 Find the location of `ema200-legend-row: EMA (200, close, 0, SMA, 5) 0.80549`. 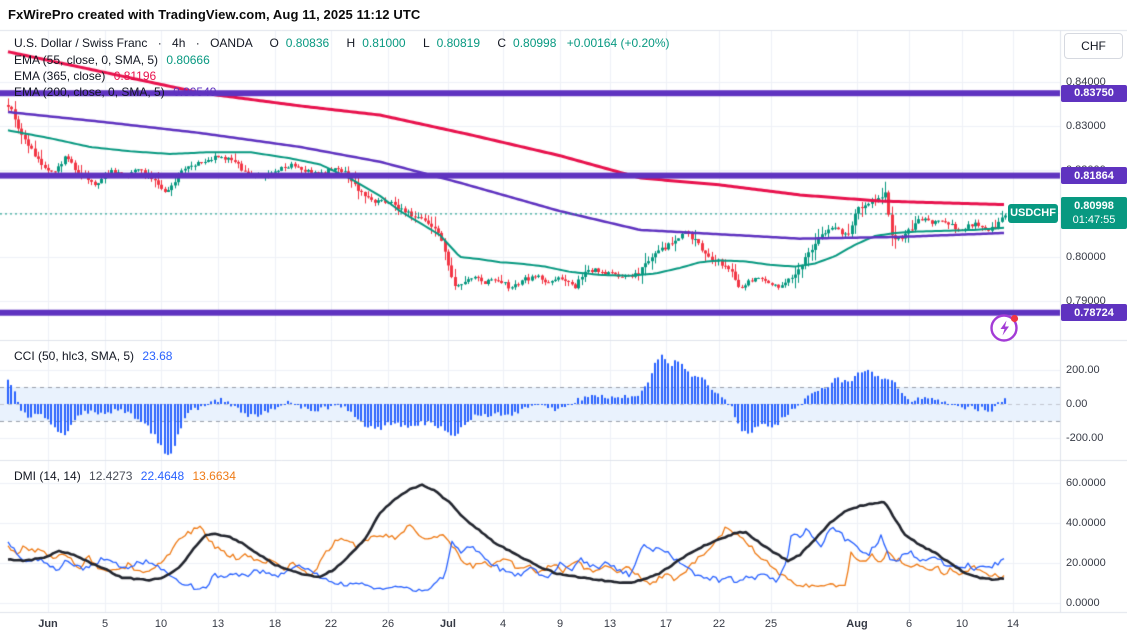

ema200-legend-row: EMA (200, close, 0, SMA, 5) 0.80549 is located at coordinates (115, 92).